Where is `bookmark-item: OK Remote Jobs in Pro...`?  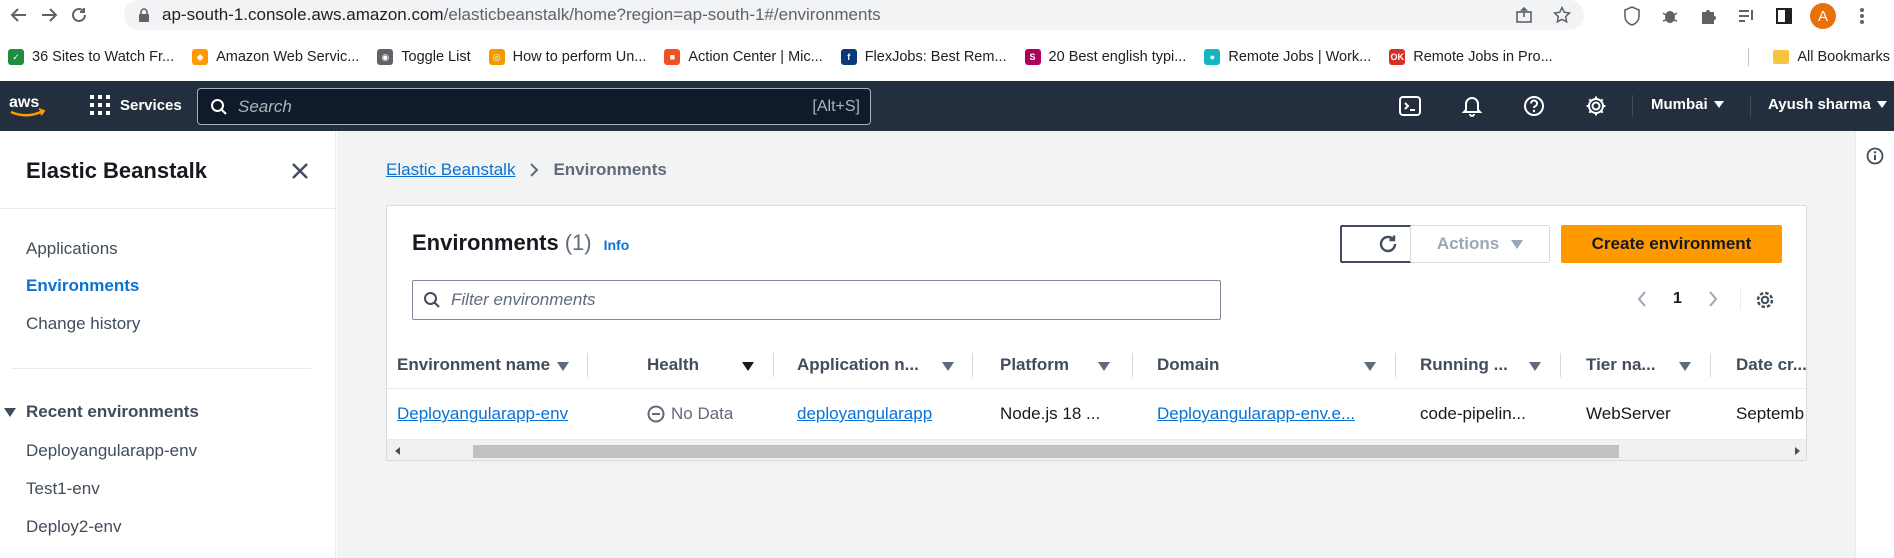
bookmark-item: OK Remote Jobs in Pro... is located at coordinates (1471, 57).